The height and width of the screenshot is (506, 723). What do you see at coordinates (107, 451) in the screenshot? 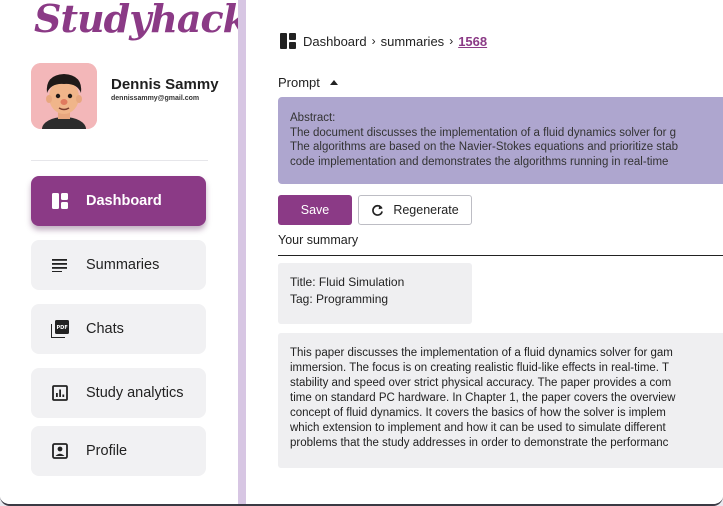
I see `sidebar-item-label: Profile` at bounding box center [107, 451].